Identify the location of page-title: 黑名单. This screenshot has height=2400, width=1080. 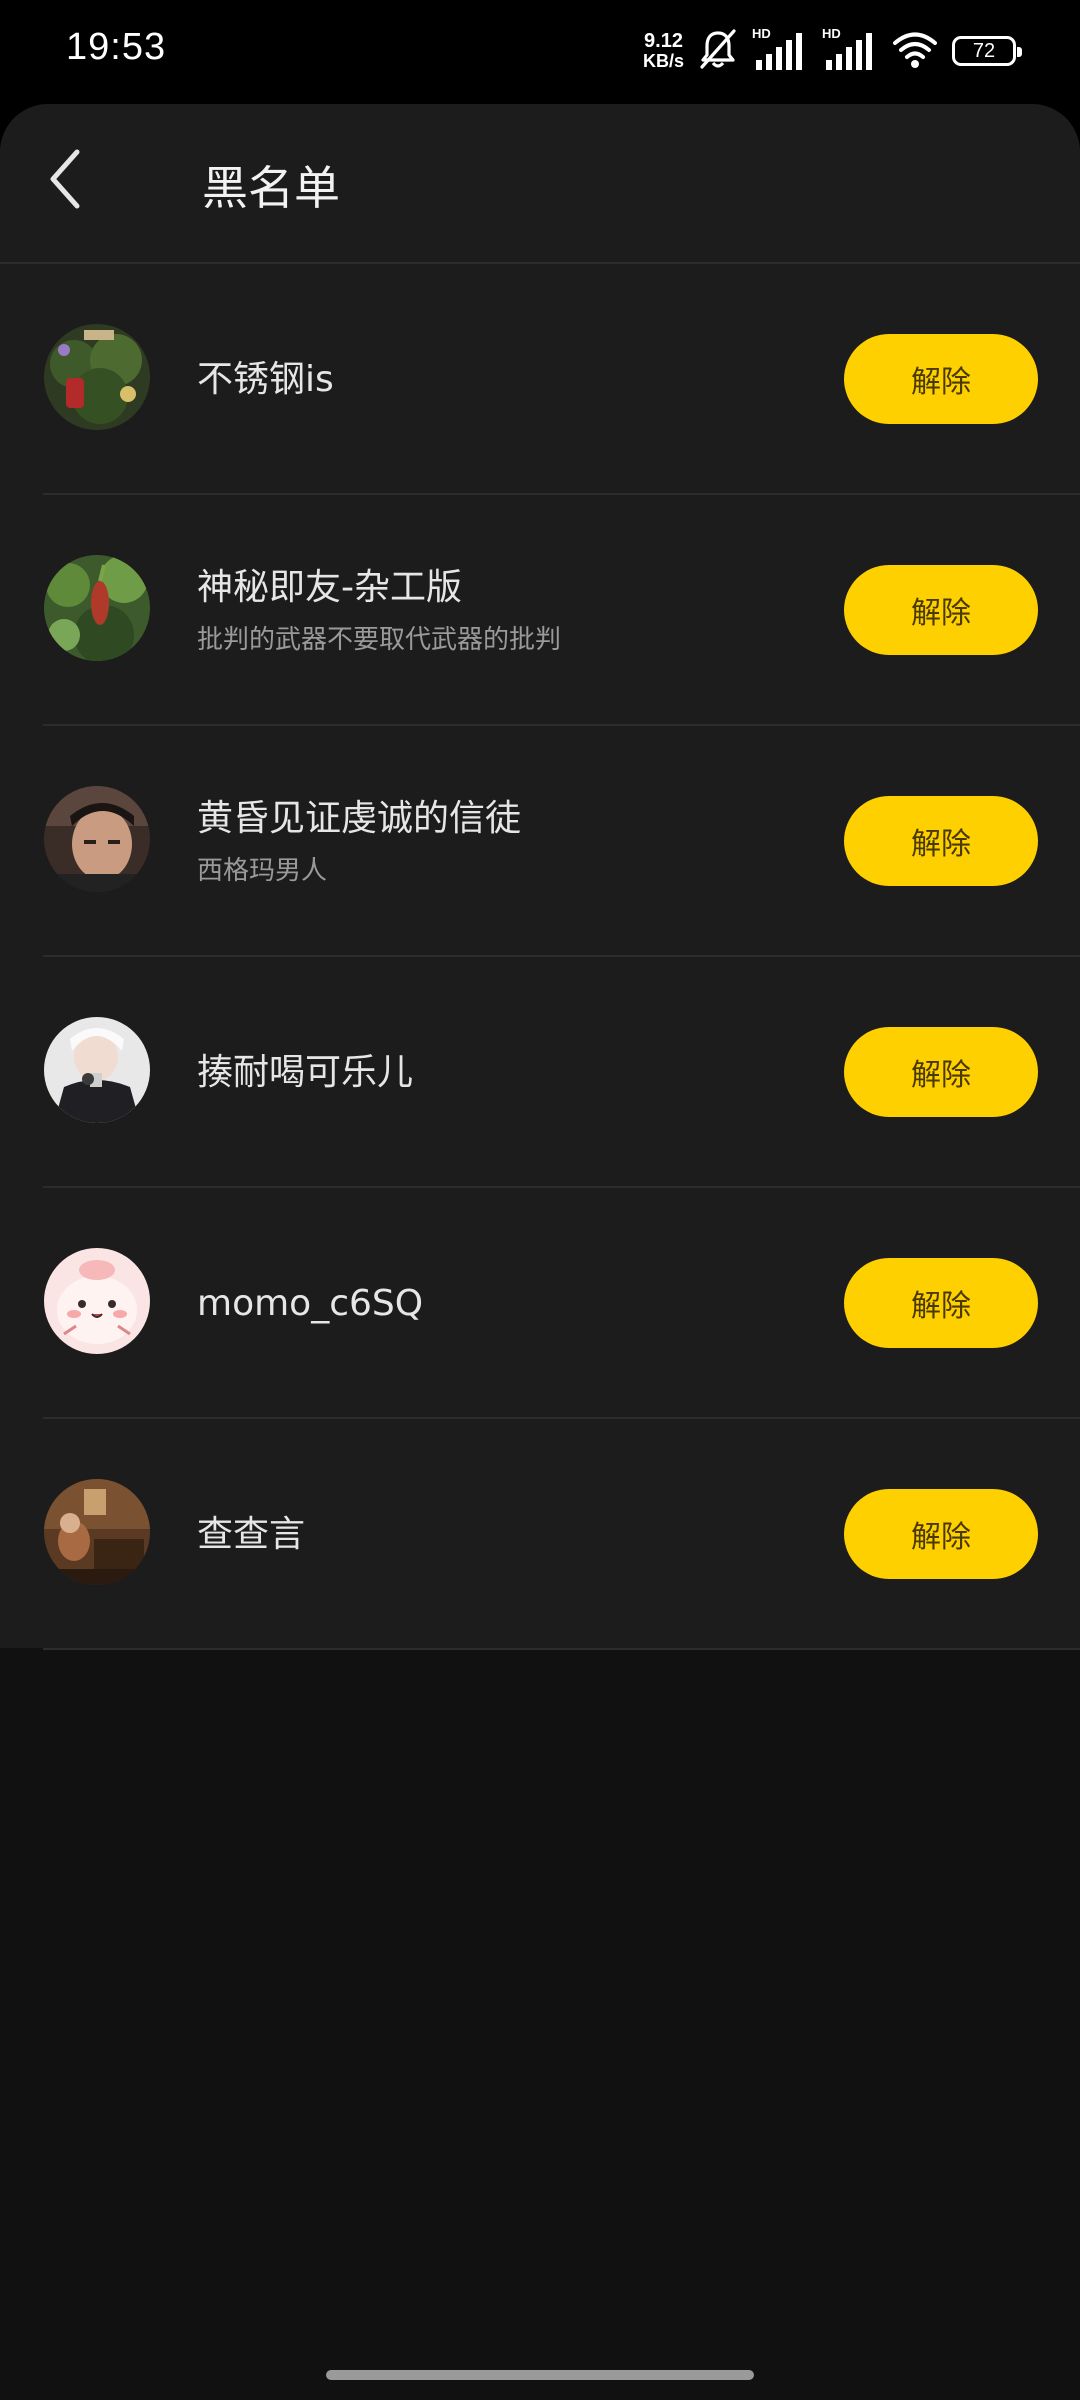
(271, 188).